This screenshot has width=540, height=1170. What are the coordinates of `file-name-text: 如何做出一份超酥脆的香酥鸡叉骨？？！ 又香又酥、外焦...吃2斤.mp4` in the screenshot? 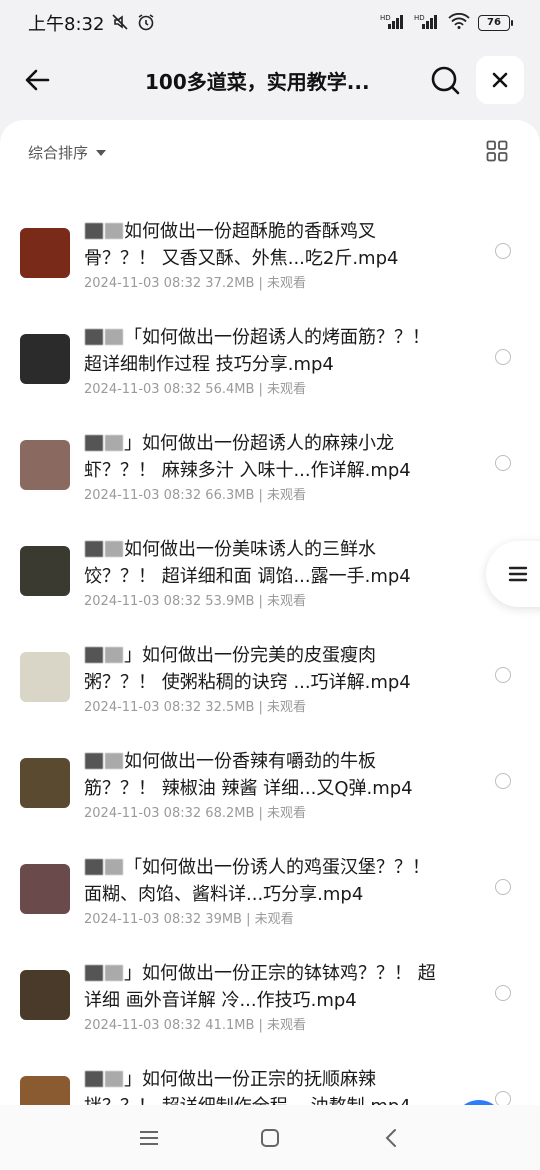 It's located at (241, 245).